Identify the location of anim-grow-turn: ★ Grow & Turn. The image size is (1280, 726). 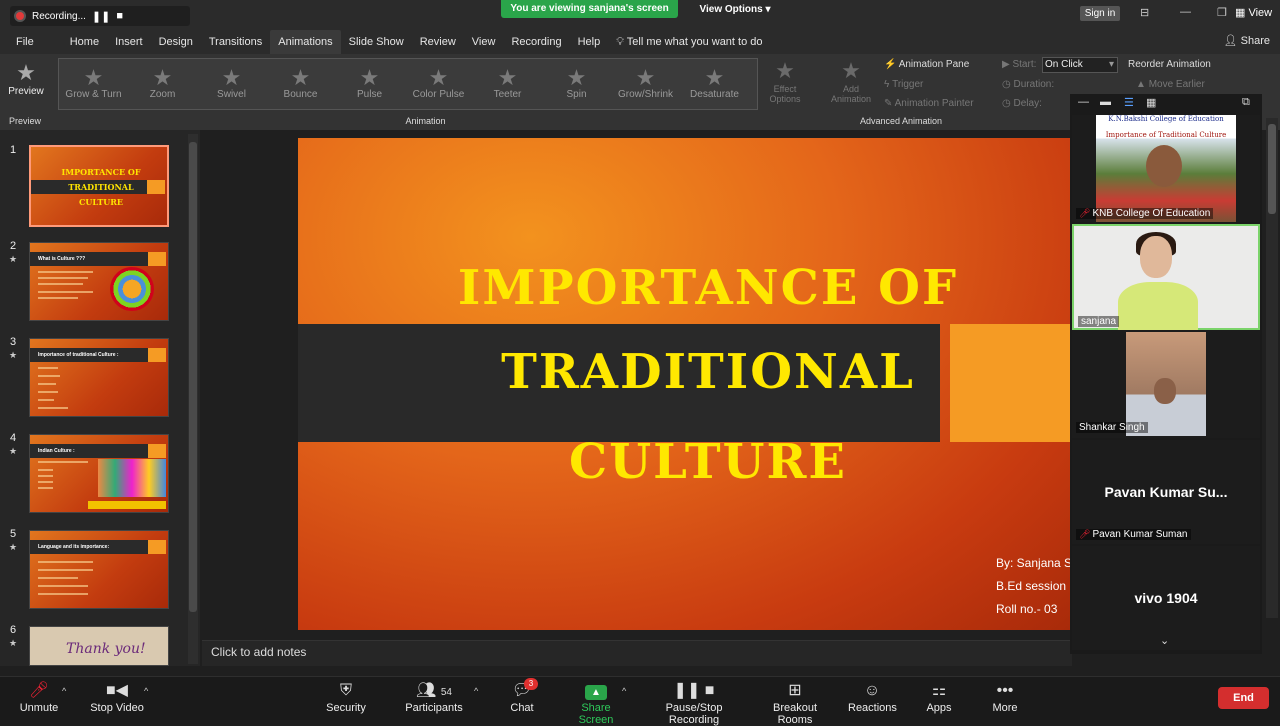
(93, 84).